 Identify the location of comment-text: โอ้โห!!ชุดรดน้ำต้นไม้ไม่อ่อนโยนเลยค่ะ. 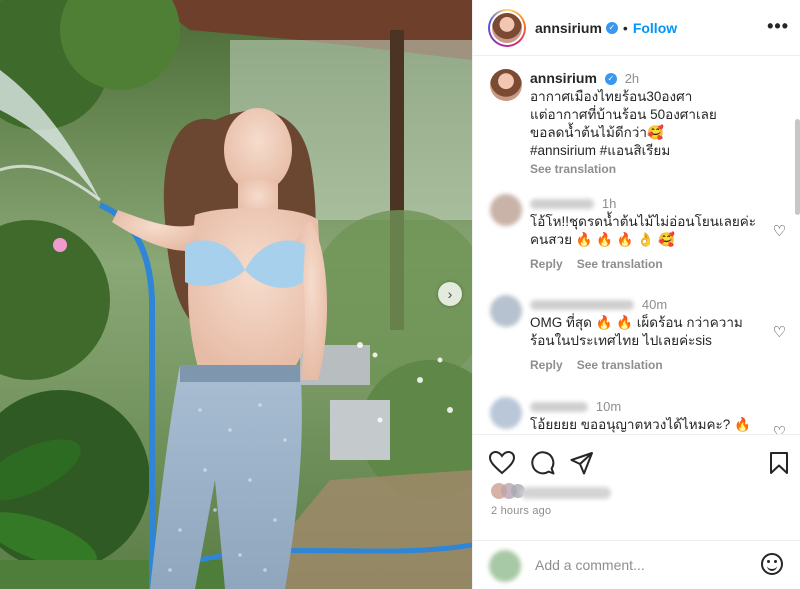
(643, 221).